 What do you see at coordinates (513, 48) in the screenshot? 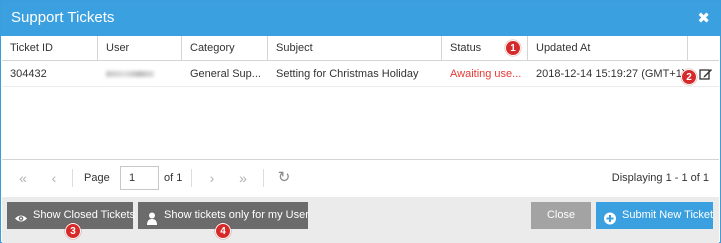
I see `annotation-badge-1: 1` at bounding box center [513, 48].